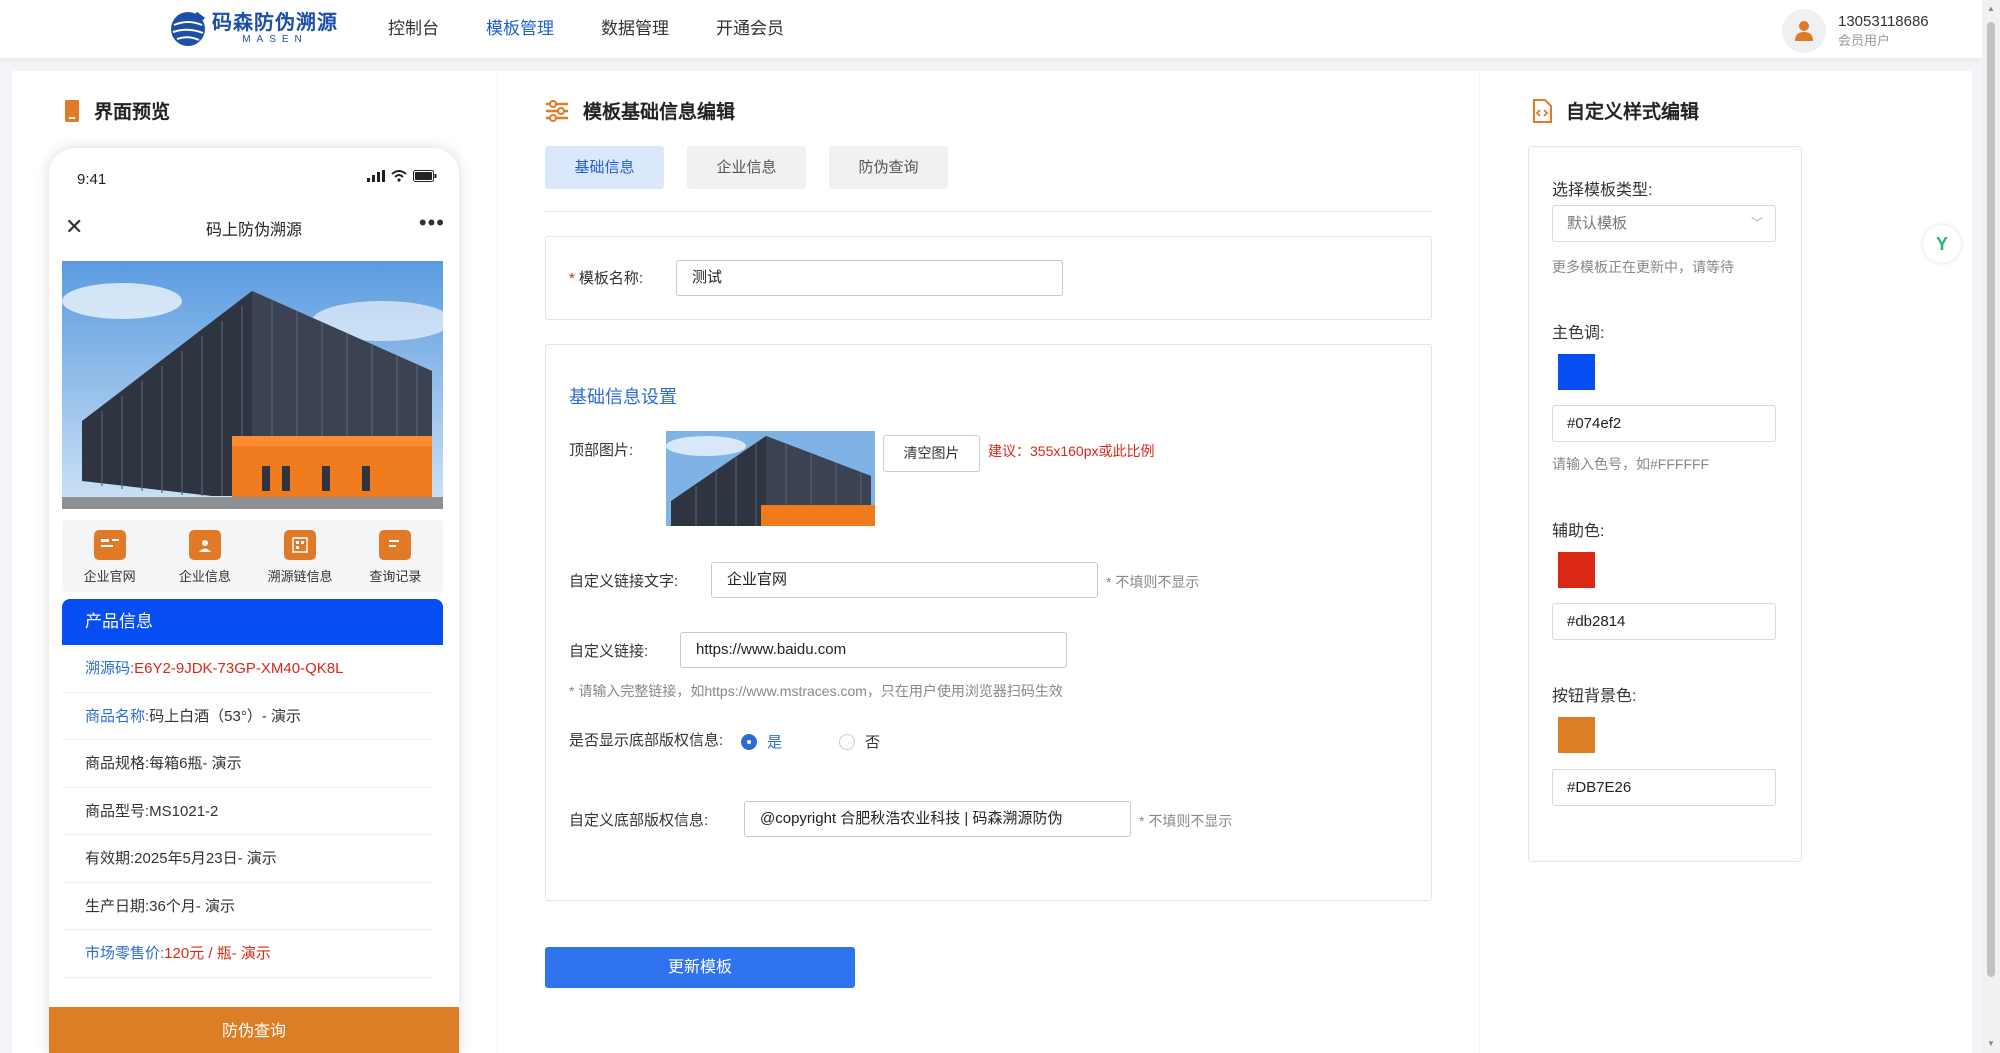 The height and width of the screenshot is (1053, 2000). Describe the element at coordinates (1576, 570) in the screenshot. I see `secondary-color-swatch` at that location.